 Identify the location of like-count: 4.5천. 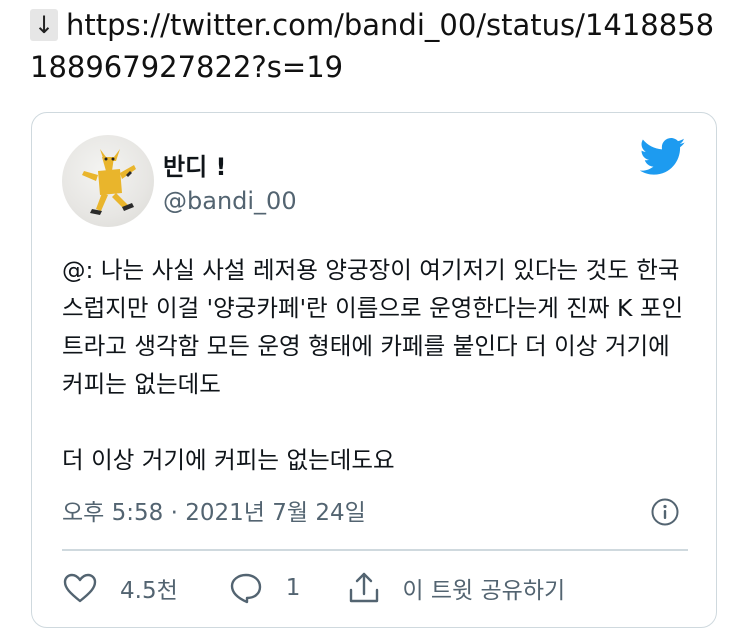
(149, 591).